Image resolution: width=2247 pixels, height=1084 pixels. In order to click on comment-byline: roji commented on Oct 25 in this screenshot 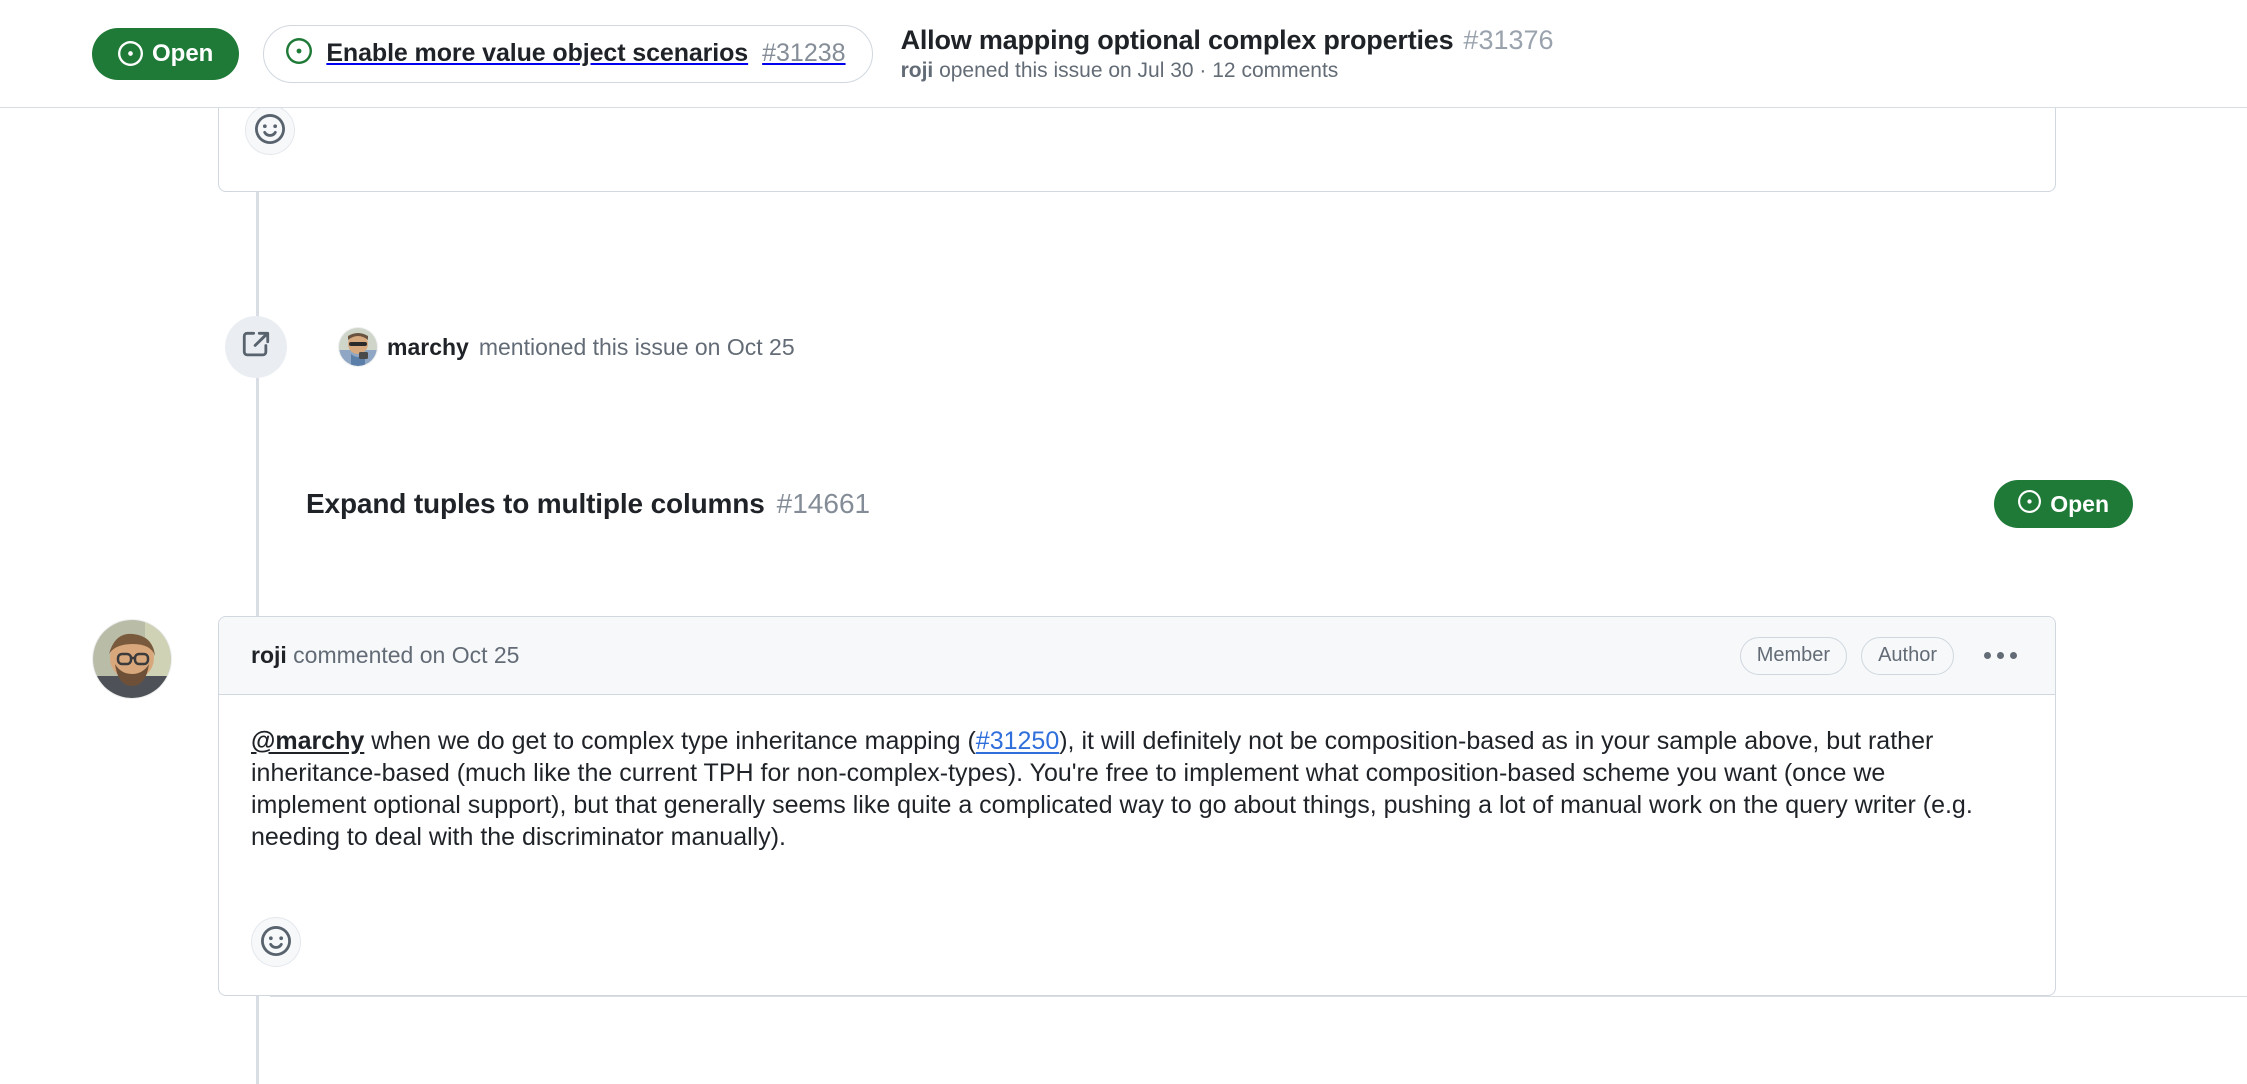, I will do `click(385, 655)`.